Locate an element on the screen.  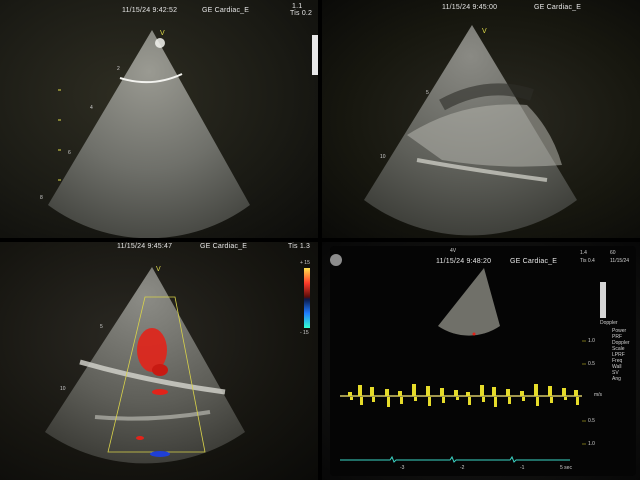
tis-value: Tis 0.4 is located at coordinates (587, 261).